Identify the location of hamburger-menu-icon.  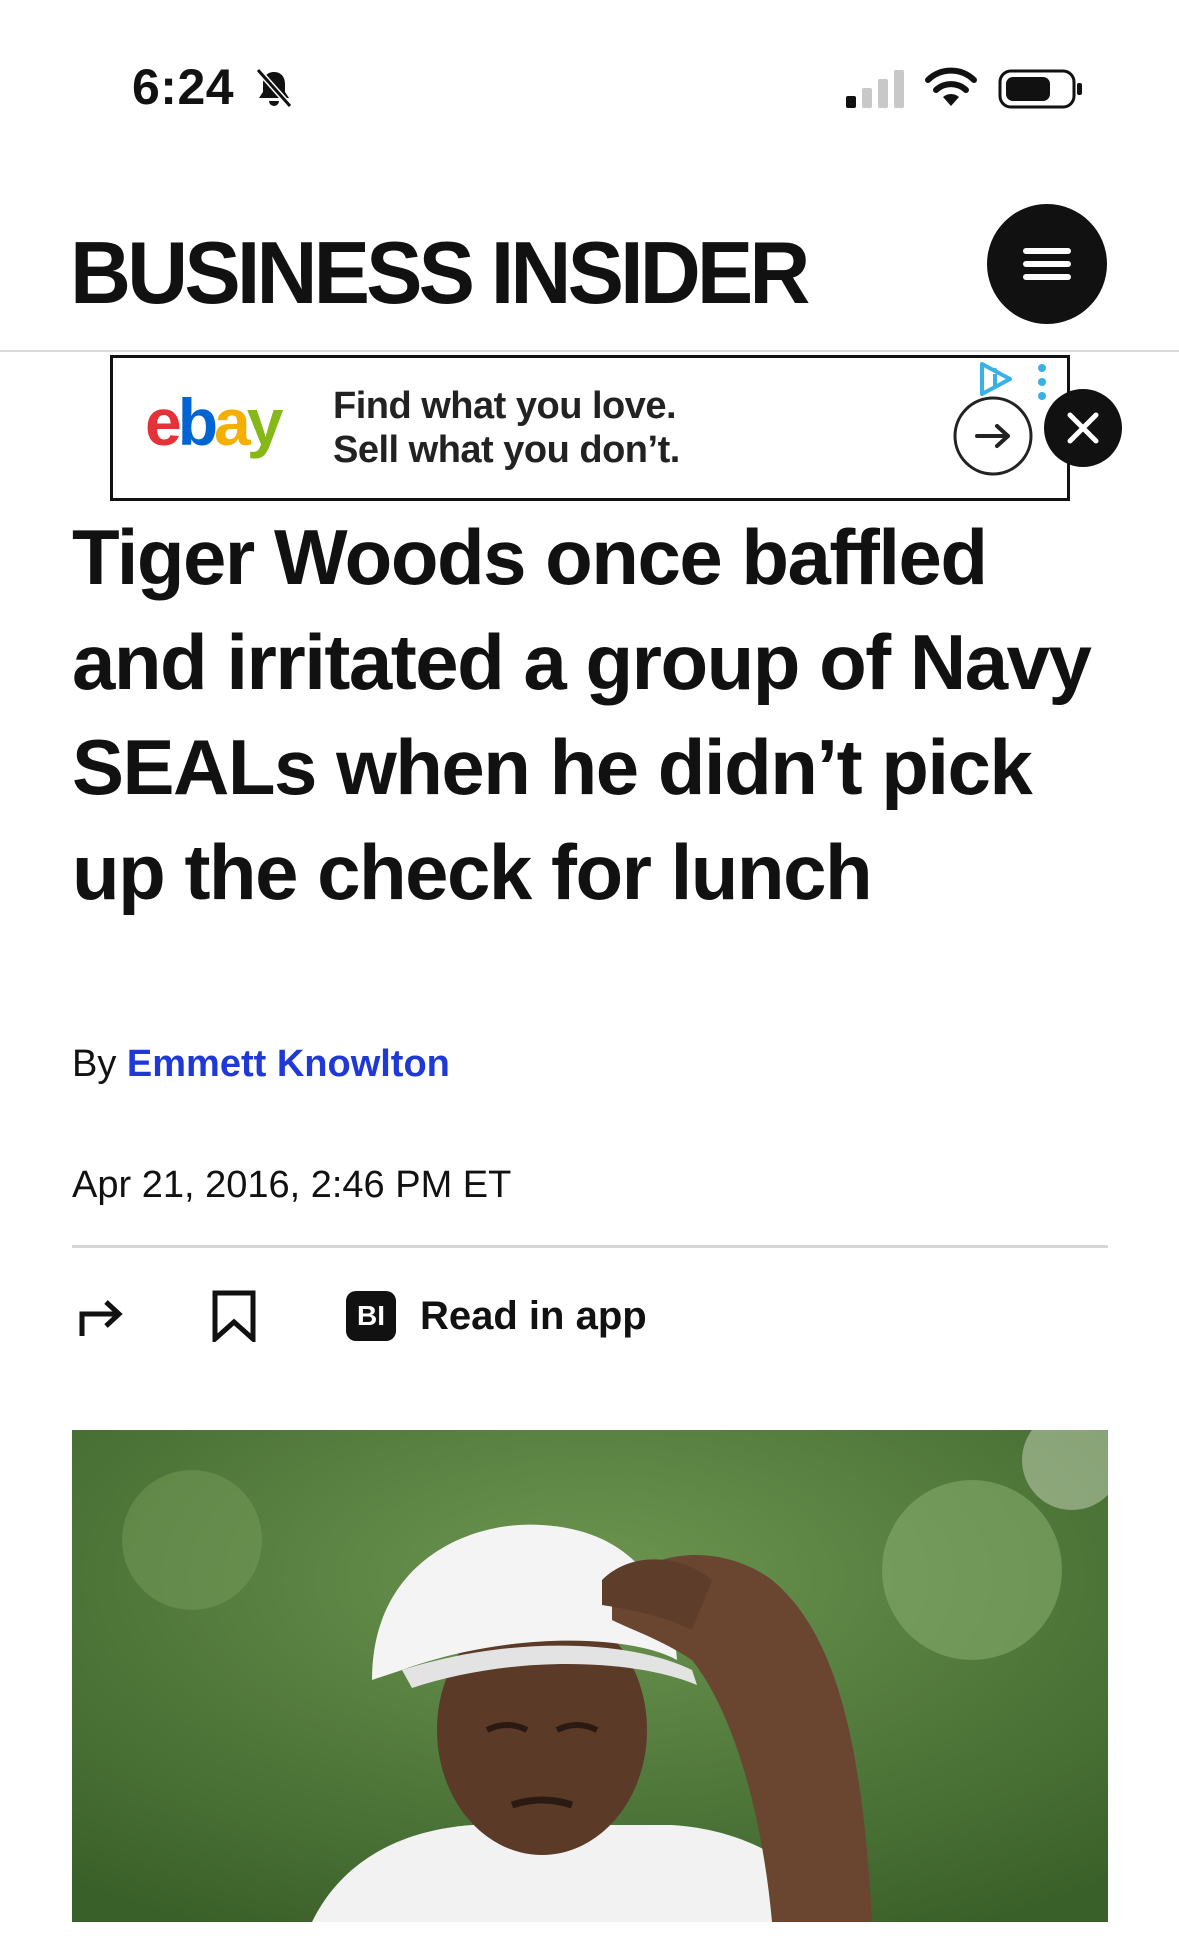
(1047, 264).